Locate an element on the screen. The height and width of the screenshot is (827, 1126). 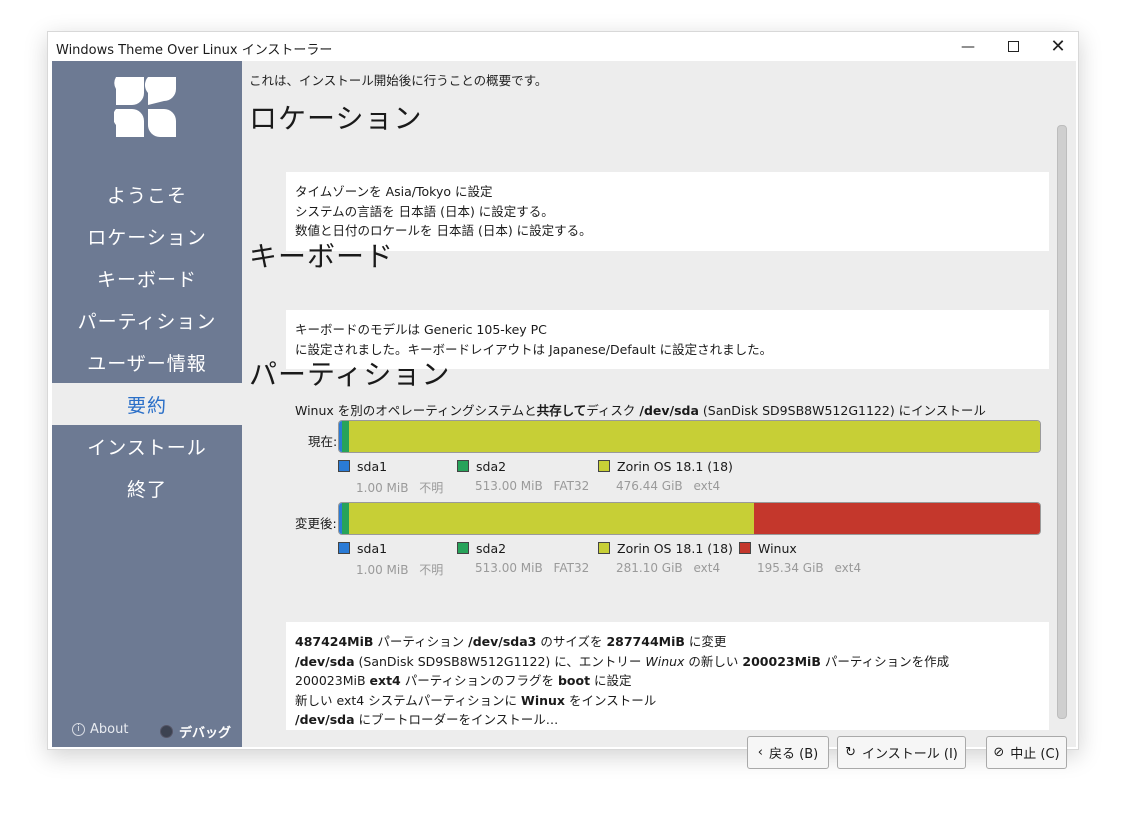
debug-icon is located at coordinates (166, 731).